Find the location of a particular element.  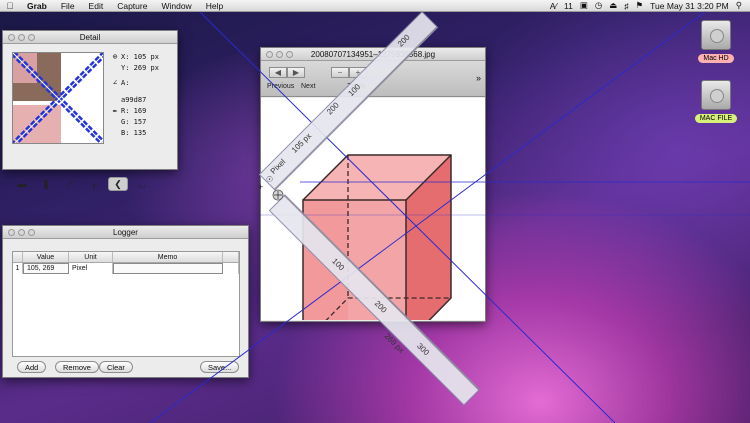

menu-capture: Capture is located at coordinates (132, 6).